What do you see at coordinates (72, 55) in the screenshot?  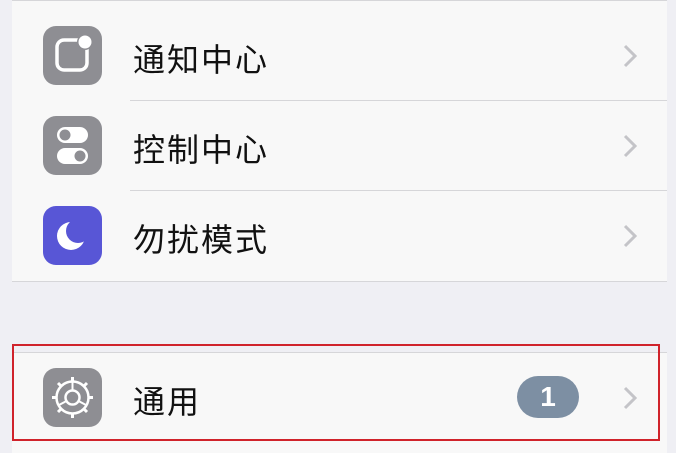 I see `notification-center-icon` at bounding box center [72, 55].